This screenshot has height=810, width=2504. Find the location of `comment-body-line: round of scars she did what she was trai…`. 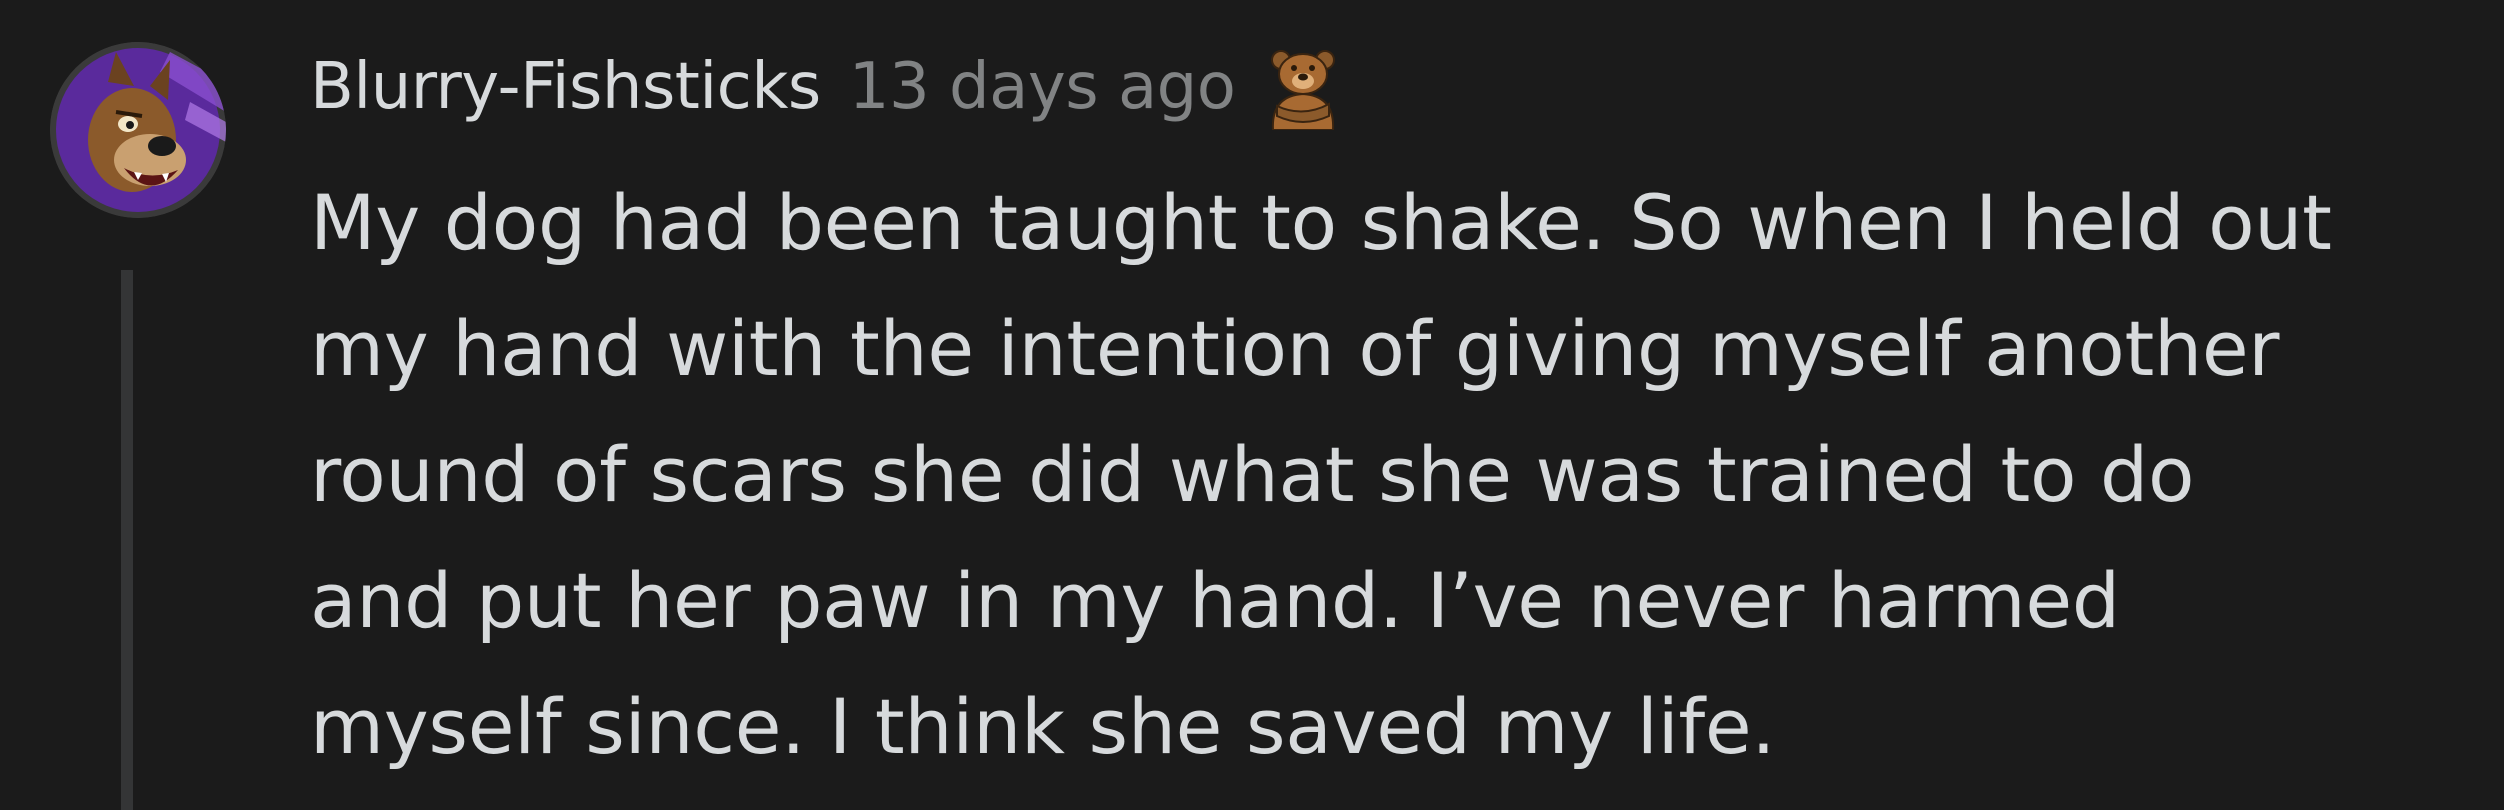

comment-body-line: round of scars she did what she was trai… is located at coordinates (1252, 474).